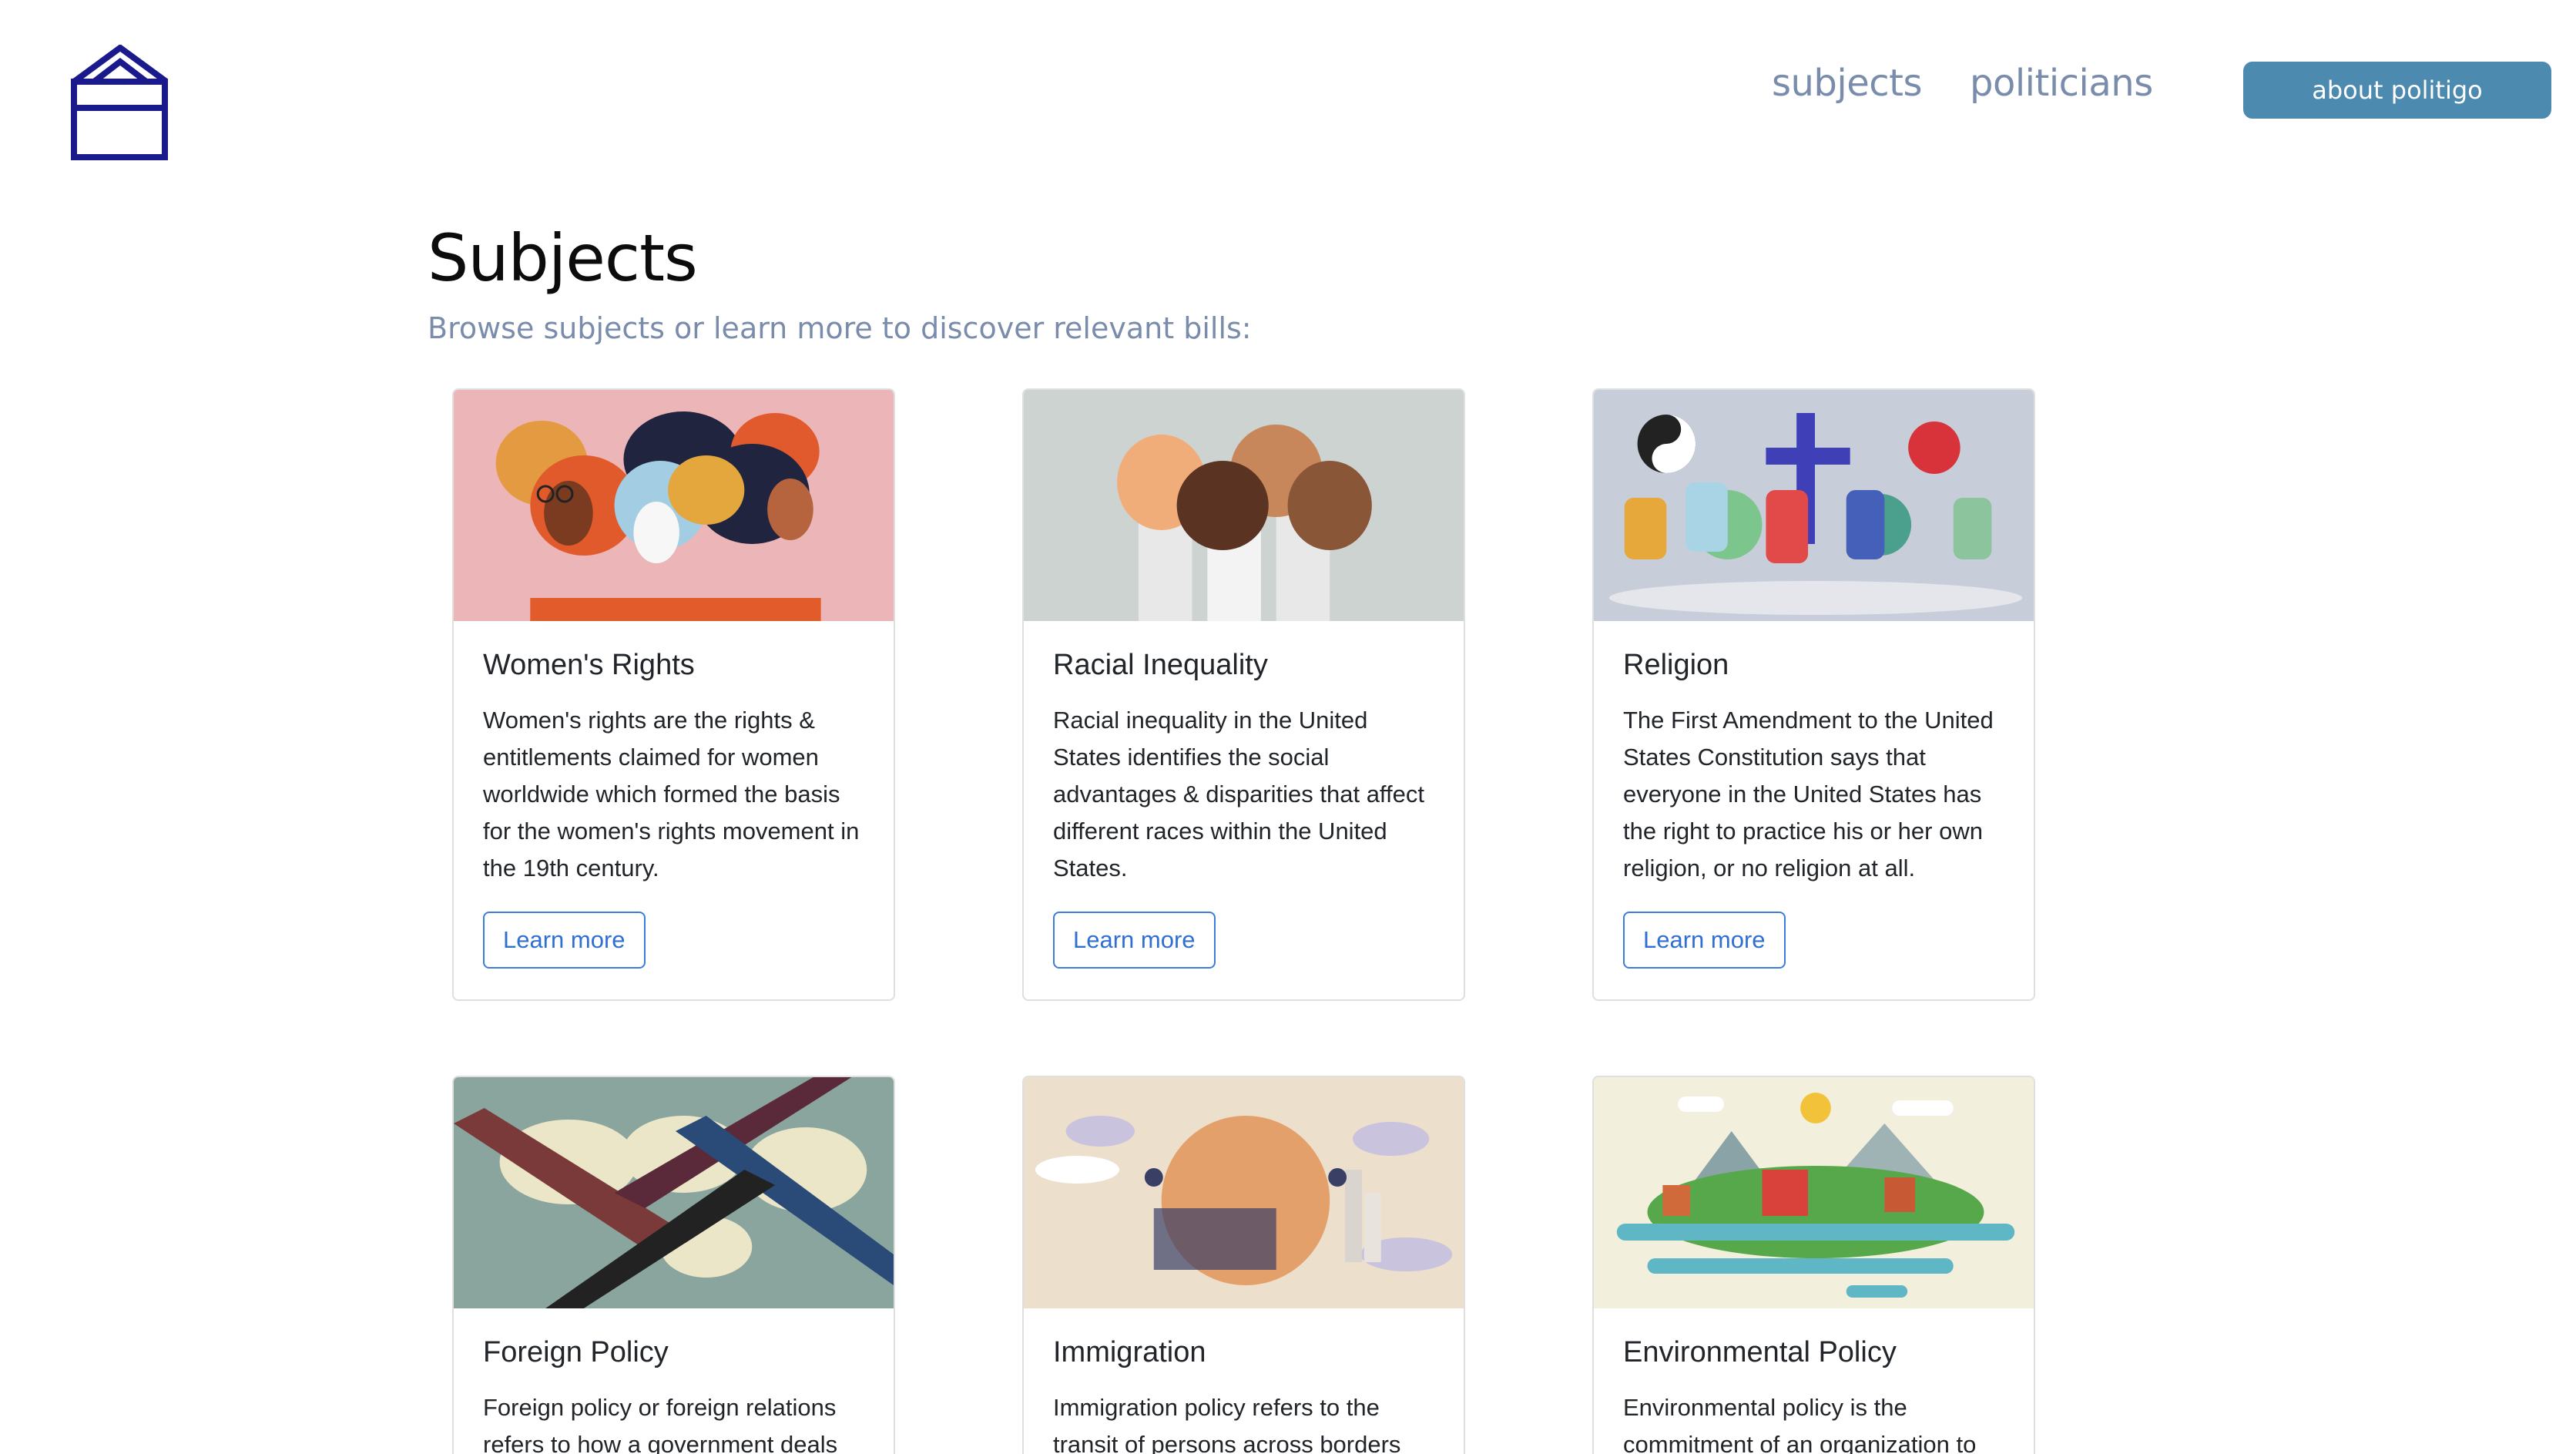 This screenshot has height=1454, width=2576. Describe the element at coordinates (563, 258) in the screenshot. I see `page-title: Subjects` at that location.